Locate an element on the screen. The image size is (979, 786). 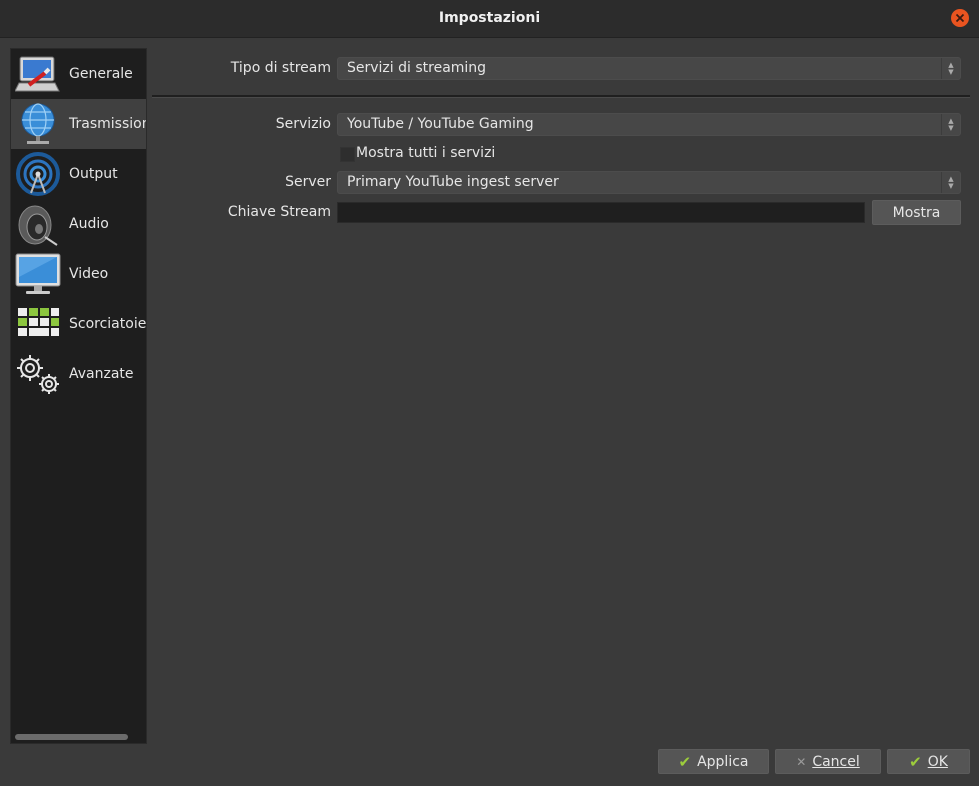
title-bar: Impostazioni is located at coordinates (489, 19).